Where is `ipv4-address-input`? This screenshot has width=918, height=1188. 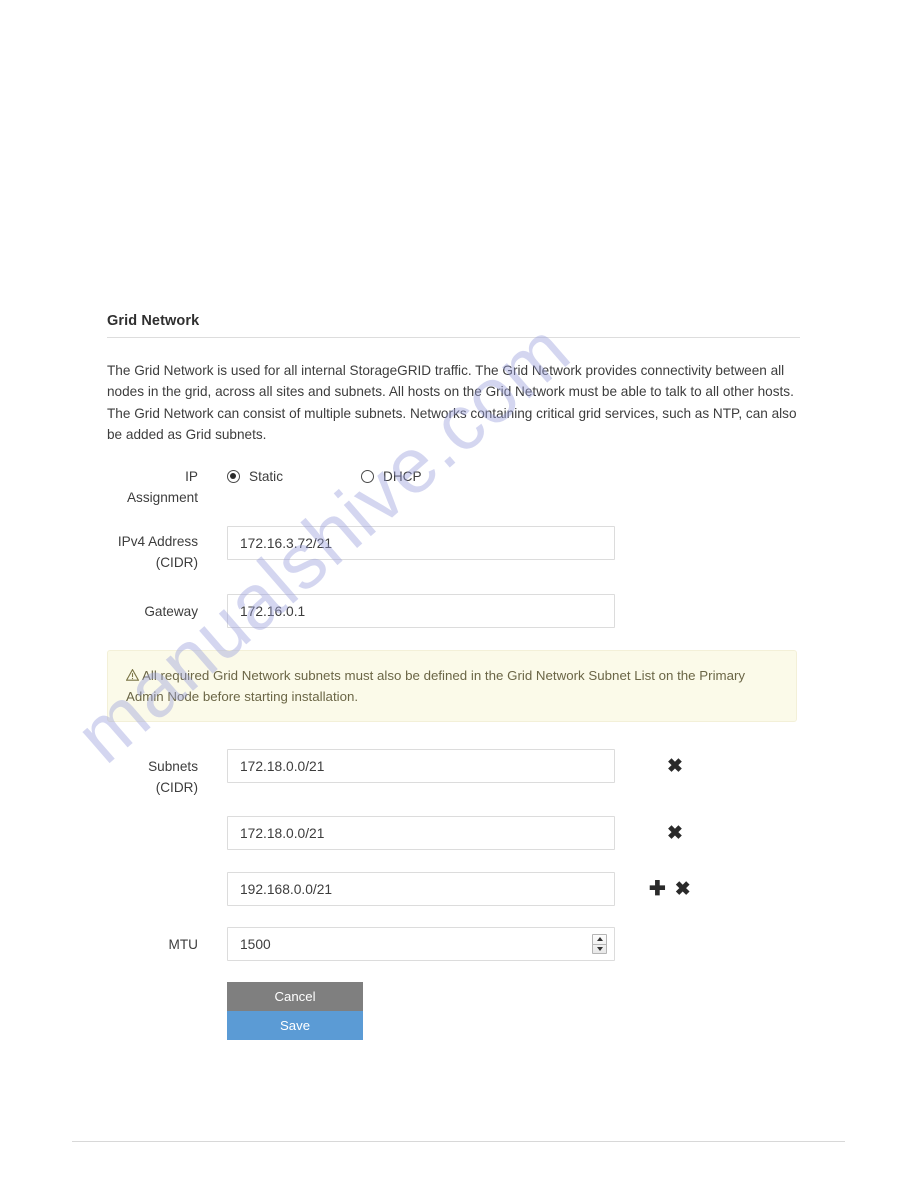 ipv4-address-input is located at coordinates (421, 543).